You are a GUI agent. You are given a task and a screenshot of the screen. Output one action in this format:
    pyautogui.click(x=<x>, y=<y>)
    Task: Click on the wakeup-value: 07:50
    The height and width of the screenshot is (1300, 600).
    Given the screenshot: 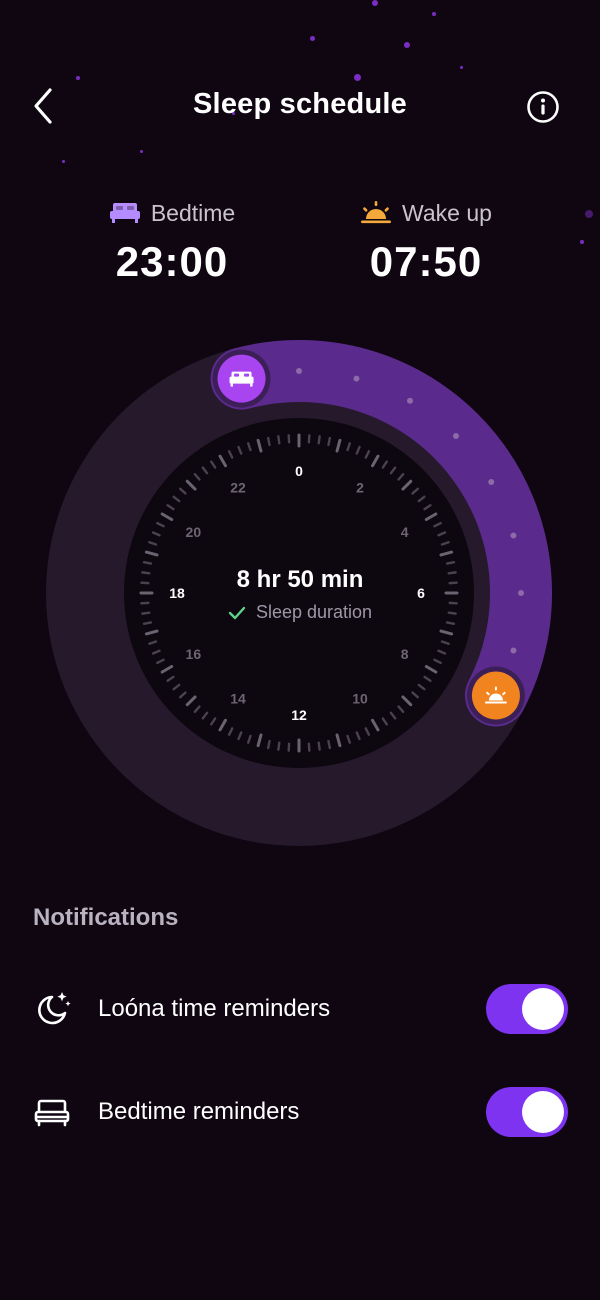 What is the action you would take?
    pyautogui.click(x=426, y=261)
    